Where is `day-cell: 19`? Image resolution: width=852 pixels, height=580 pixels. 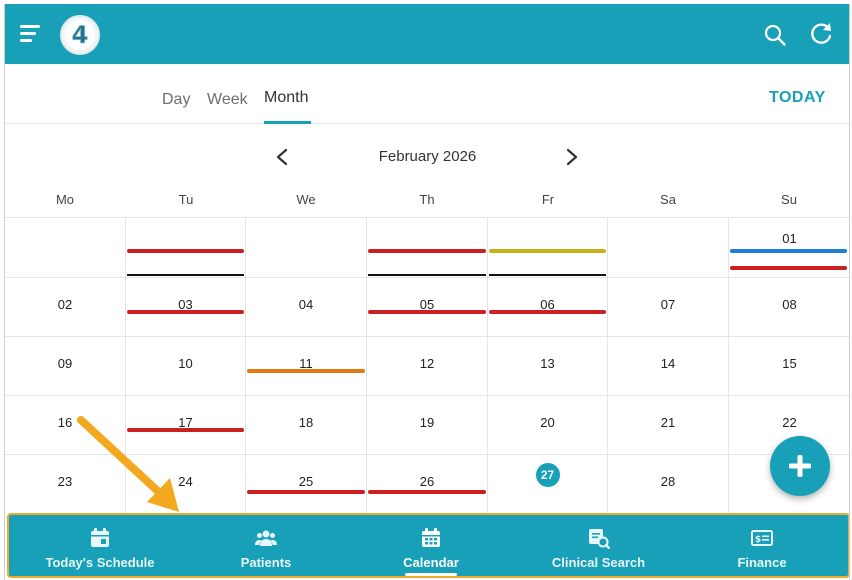
day-cell: 19 is located at coordinates (427, 425).